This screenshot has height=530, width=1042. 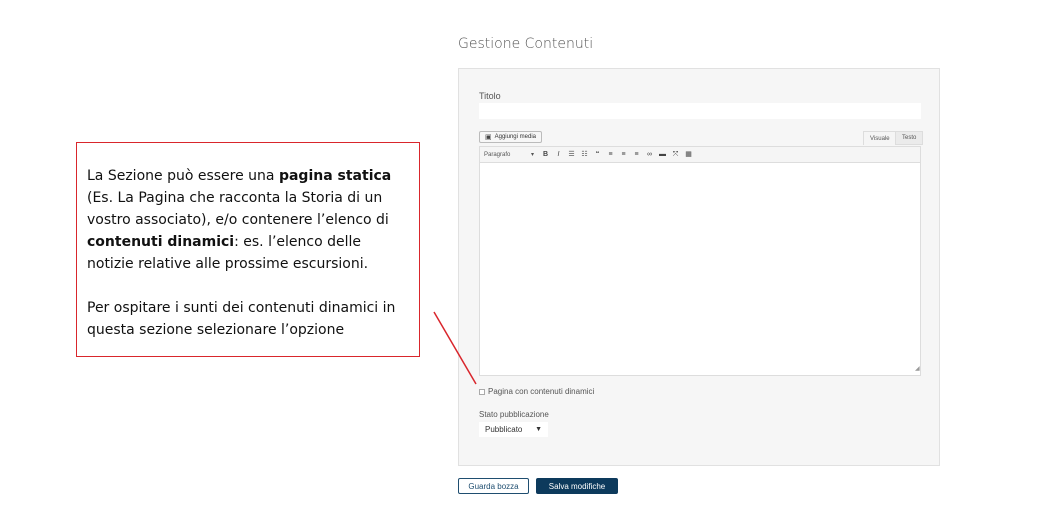 What do you see at coordinates (161, 242) in the screenshot?
I see `callout-bold-dynamic: contenuti dinamici` at bounding box center [161, 242].